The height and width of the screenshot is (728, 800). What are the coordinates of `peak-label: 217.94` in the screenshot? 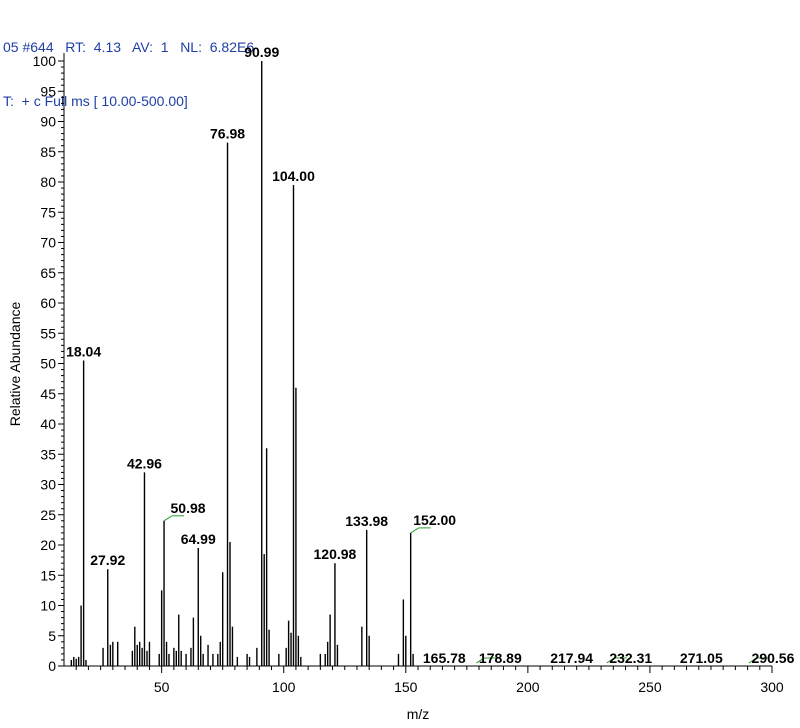 It's located at (571, 658).